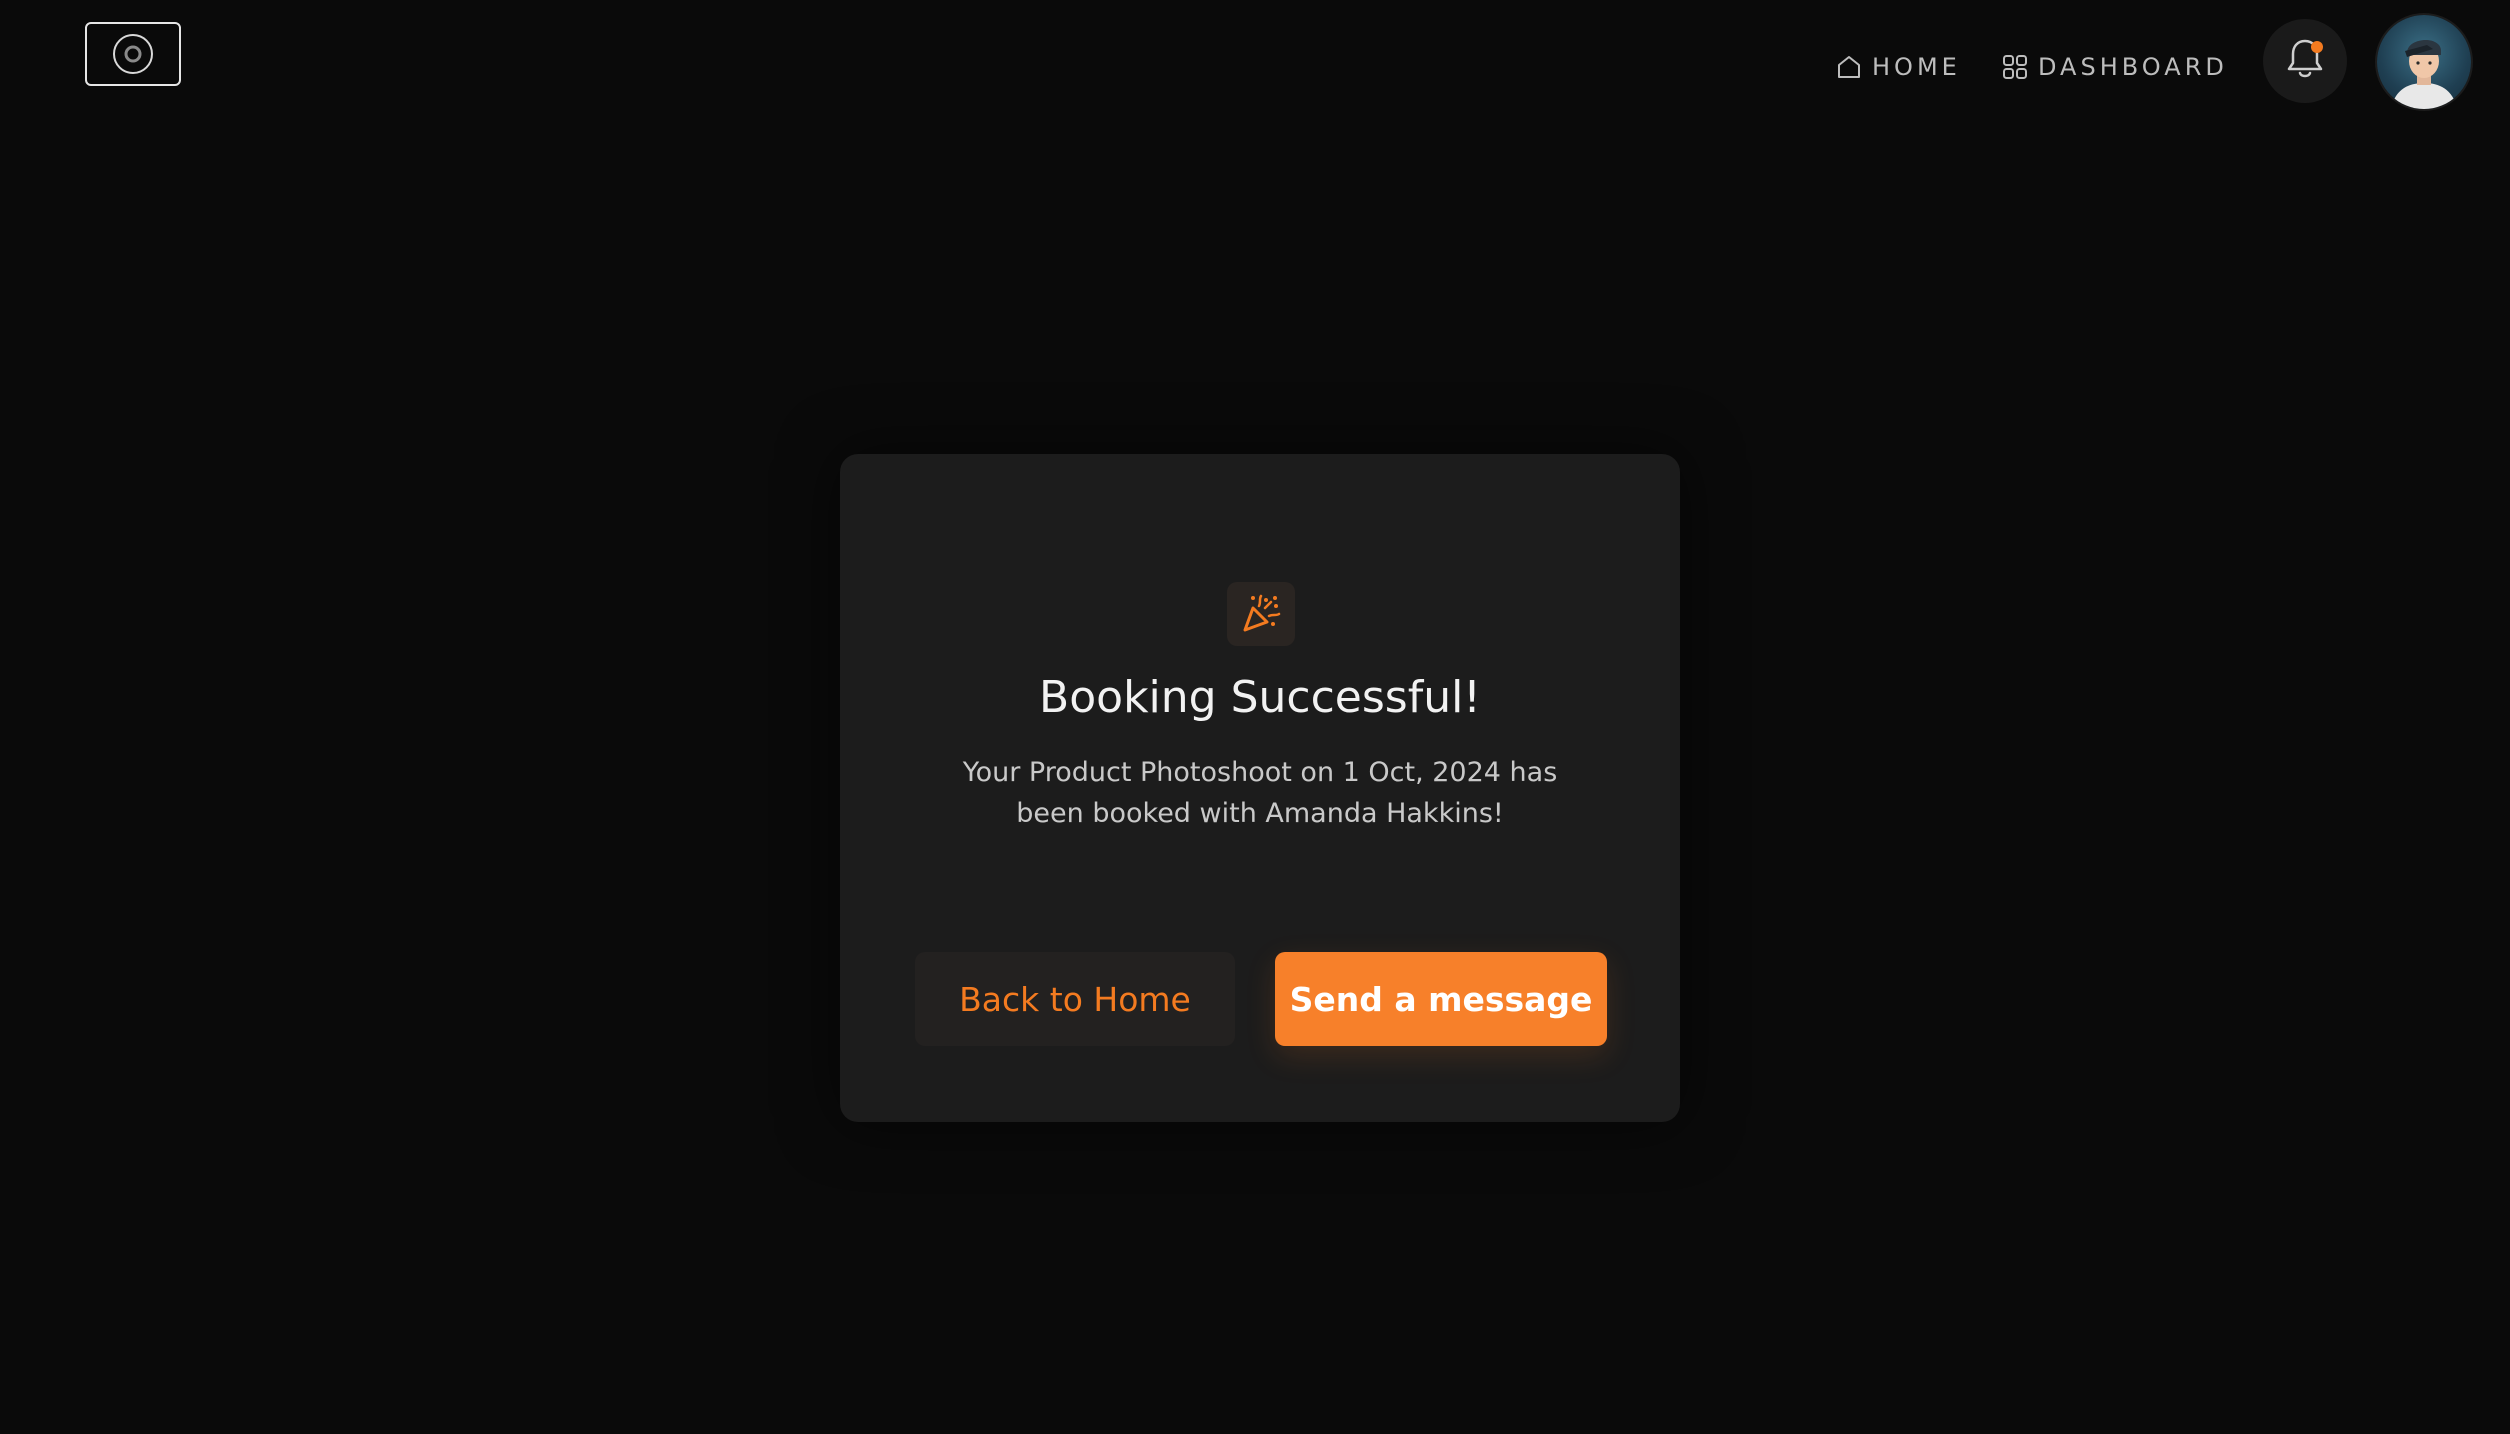 The height and width of the screenshot is (1434, 2510). I want to click on nav-dashboard-label: DASHBOARD, so click(2133, 67).